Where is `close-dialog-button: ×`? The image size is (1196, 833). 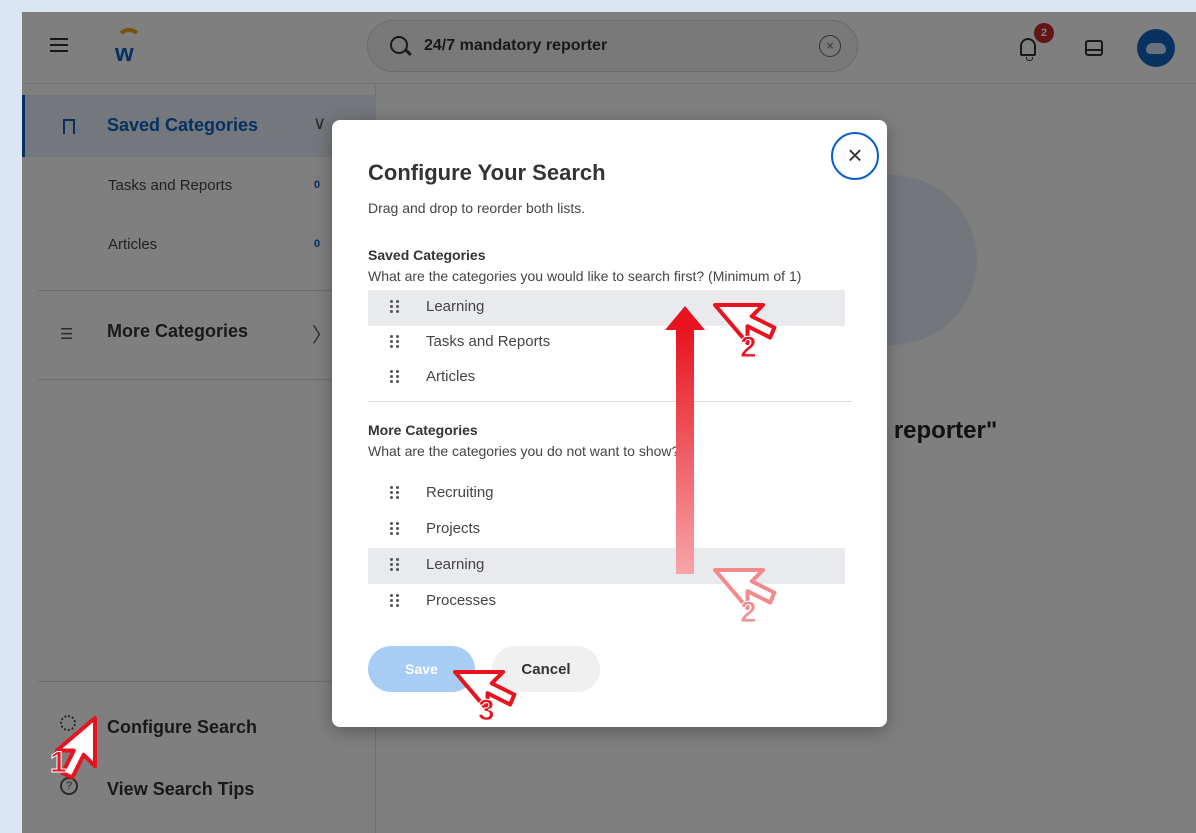
close-dialog-button: × is located at coordinates (855, 156).